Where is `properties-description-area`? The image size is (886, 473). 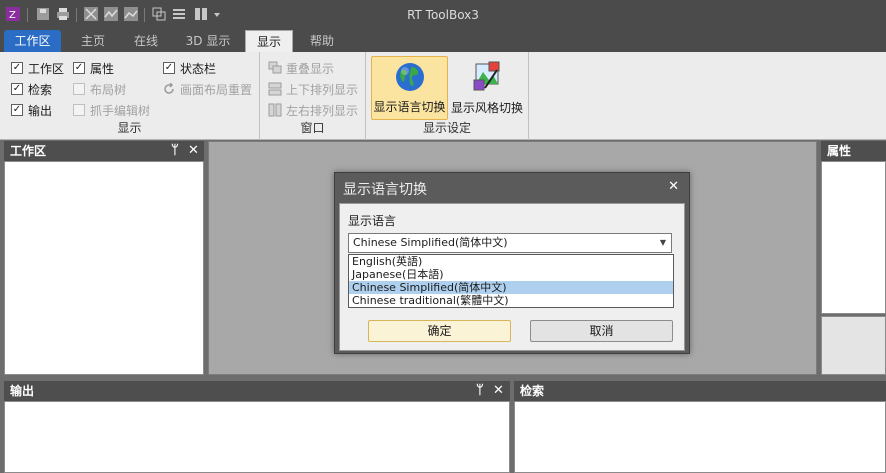 properties-description-area is located at coordinates (853, 345).